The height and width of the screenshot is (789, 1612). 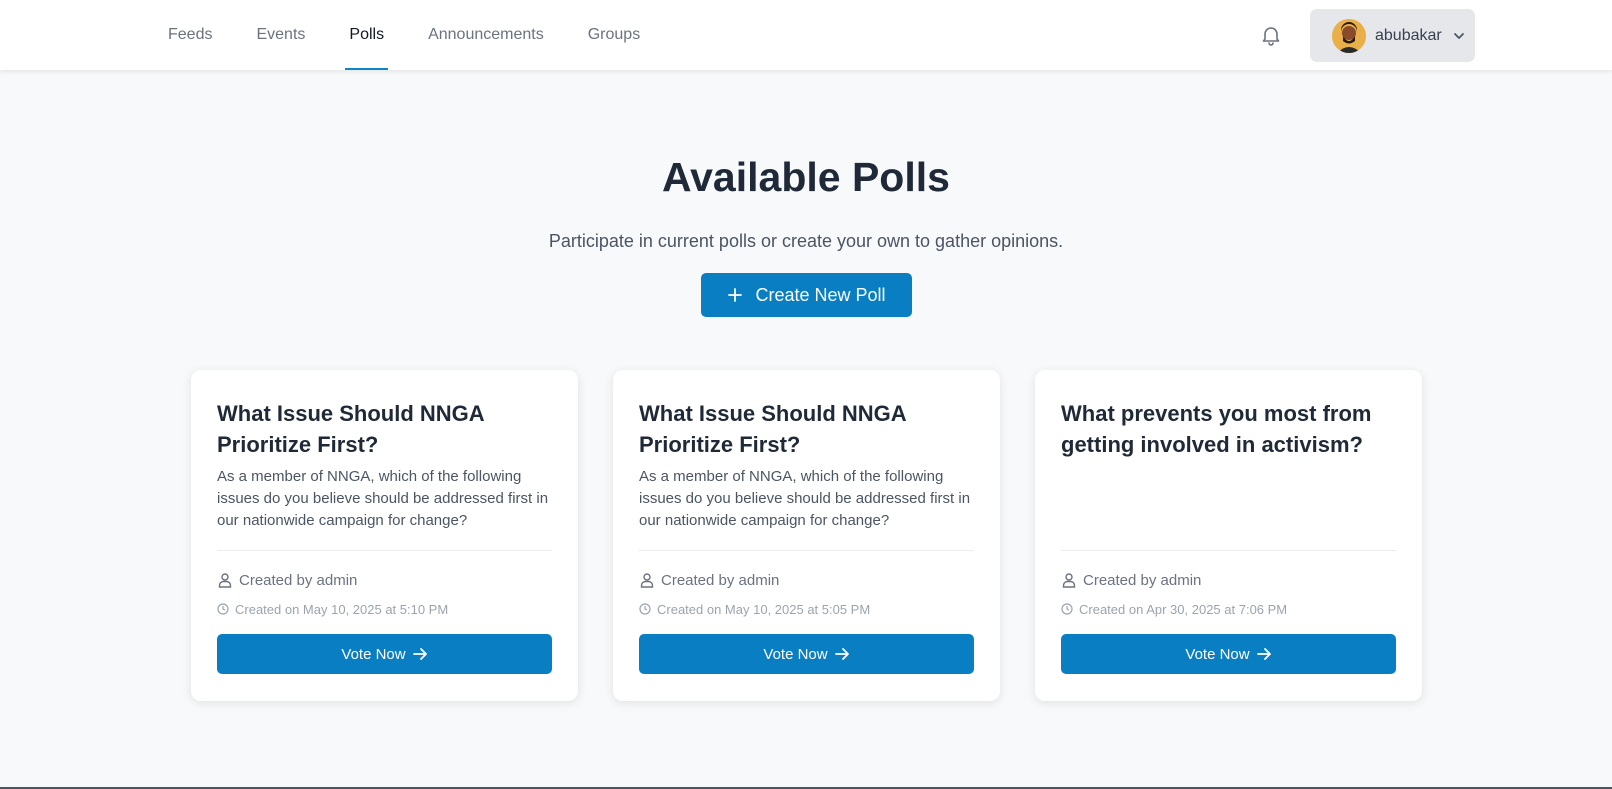 I want to click on nav-polls: Polls, so click(x=366, y=35).